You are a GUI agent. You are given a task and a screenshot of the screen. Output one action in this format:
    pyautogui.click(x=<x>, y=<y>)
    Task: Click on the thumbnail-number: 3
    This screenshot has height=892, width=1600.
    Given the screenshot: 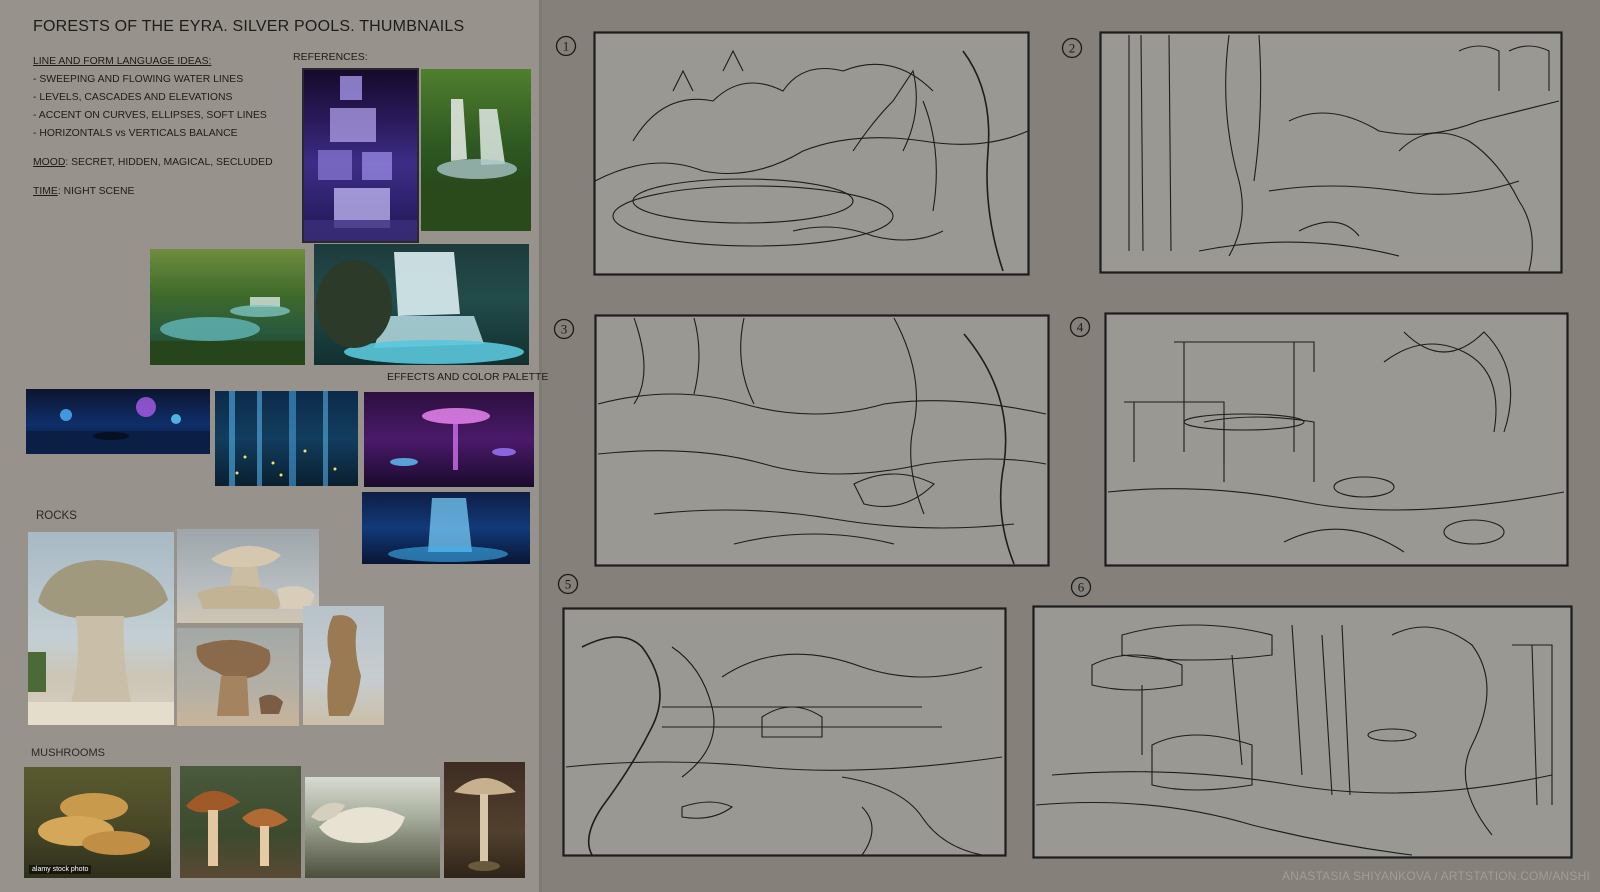 What is the action you would take?
    pyautogui.click(x=564, y=331)
    